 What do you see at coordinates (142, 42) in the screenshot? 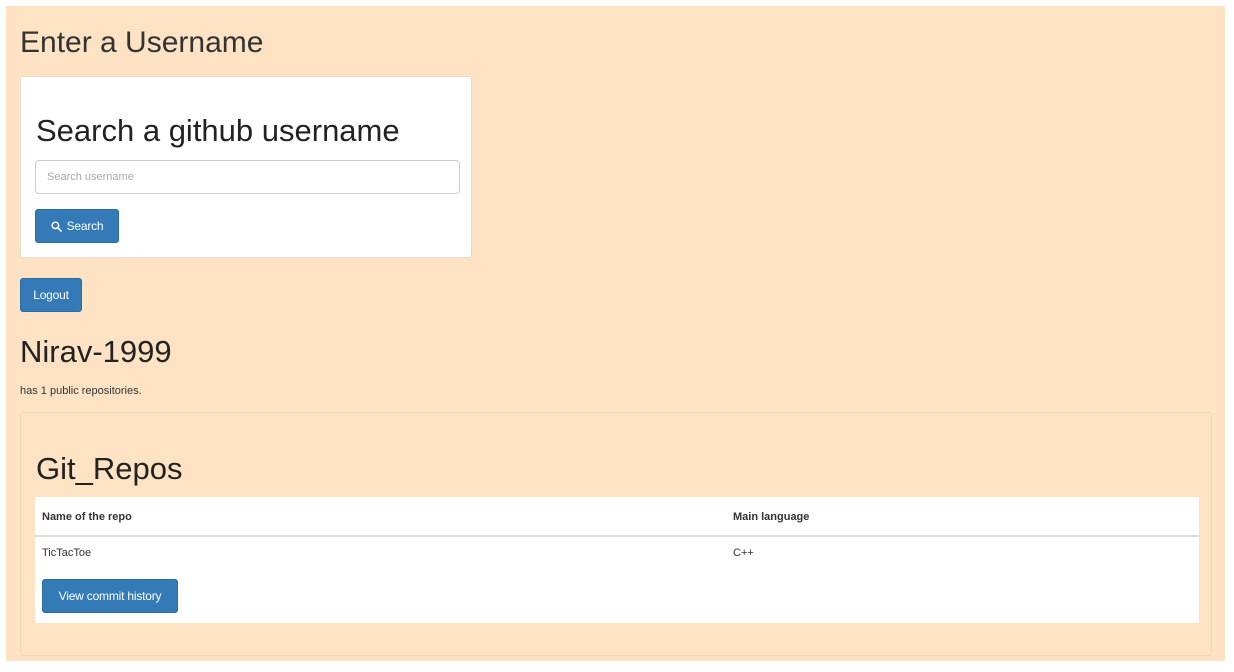
I see `page-title: Enter a Username` at bounding box center [142, 42].